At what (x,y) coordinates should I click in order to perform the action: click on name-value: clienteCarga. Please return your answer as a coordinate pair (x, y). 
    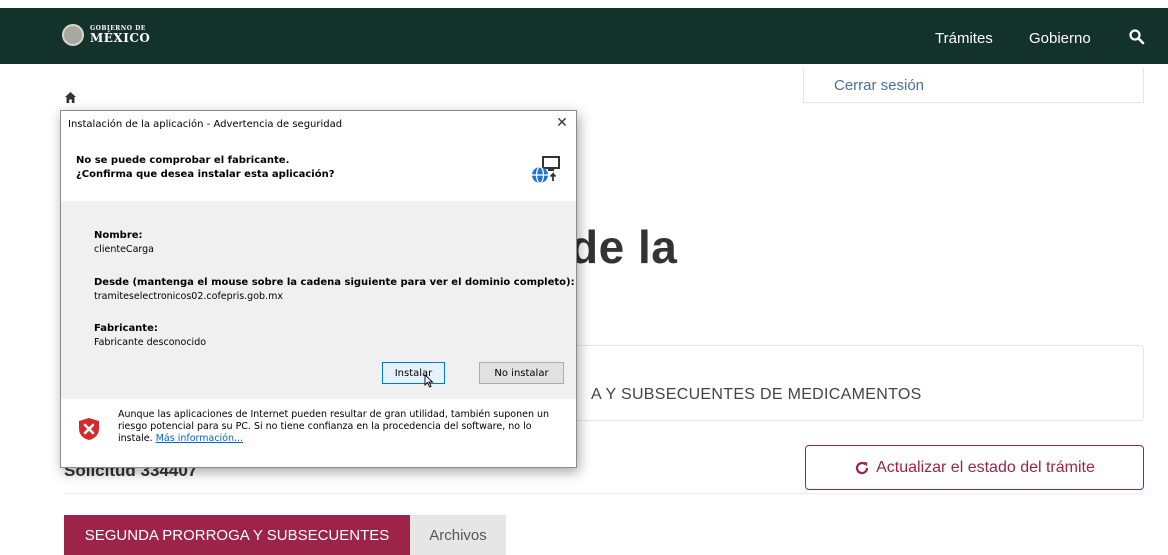
    Looking at the image, I should click on (124, 249).